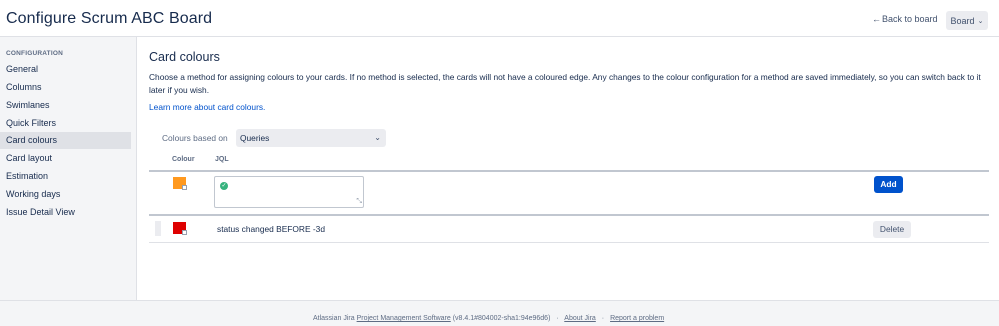  I want to click on sidebar-heading: CONFIGURATION, so click(35, 53).